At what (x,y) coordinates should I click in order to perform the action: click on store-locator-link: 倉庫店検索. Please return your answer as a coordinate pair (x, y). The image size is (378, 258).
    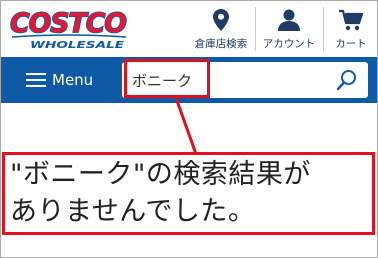
    Looking at the image, I should click on (221, 30).